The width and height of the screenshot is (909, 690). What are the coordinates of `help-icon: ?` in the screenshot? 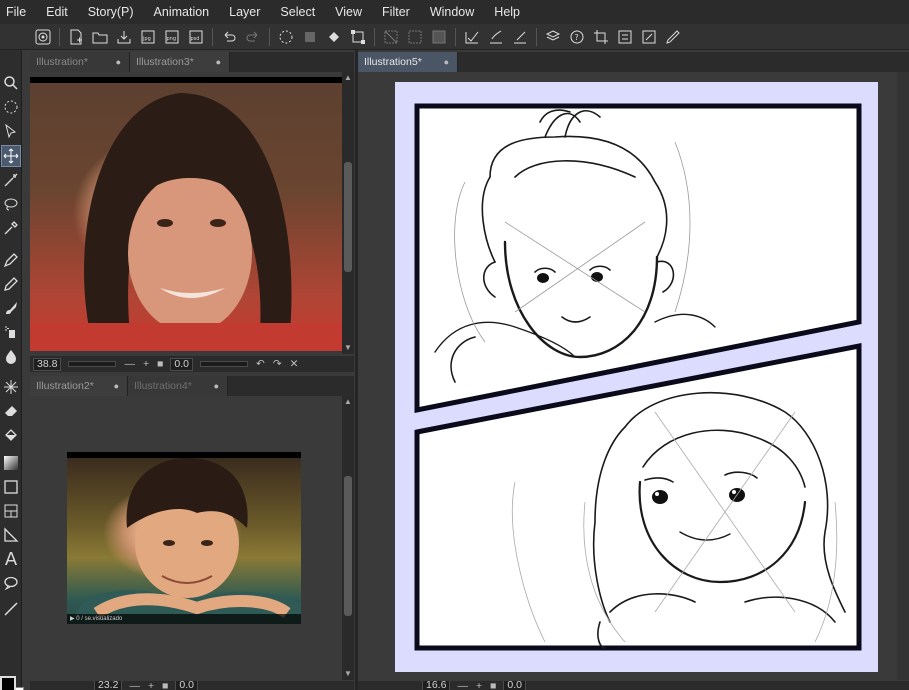 It's located at (577, 37).